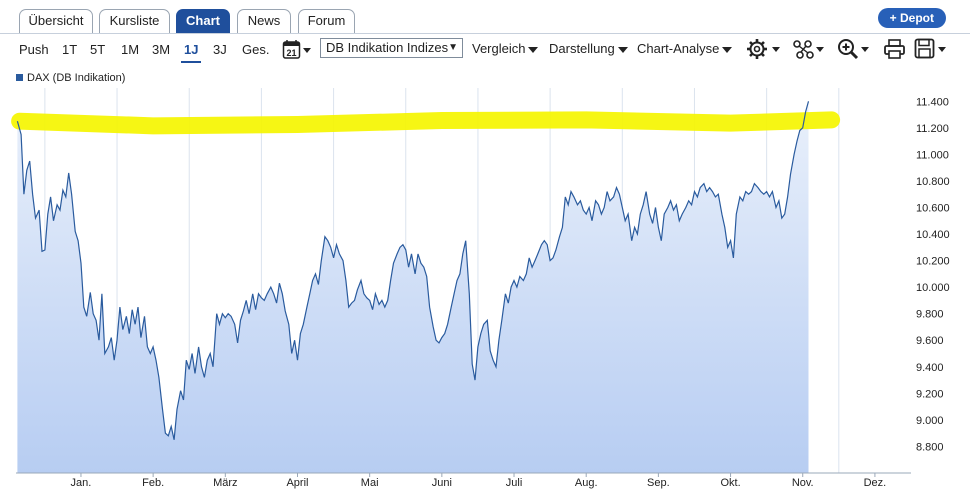 Image resolution: width=970 pixels, height=495 pixels. What do you see at coordinates (81, 483) in the screenshot?
I see `x-tick-label: Jan.` at bounding box center [81, 483].